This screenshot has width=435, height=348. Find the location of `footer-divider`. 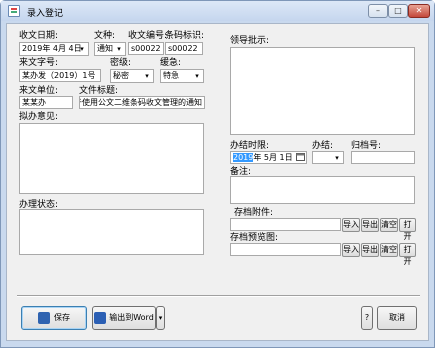

footer-divider is located at coordinates (218, 296).